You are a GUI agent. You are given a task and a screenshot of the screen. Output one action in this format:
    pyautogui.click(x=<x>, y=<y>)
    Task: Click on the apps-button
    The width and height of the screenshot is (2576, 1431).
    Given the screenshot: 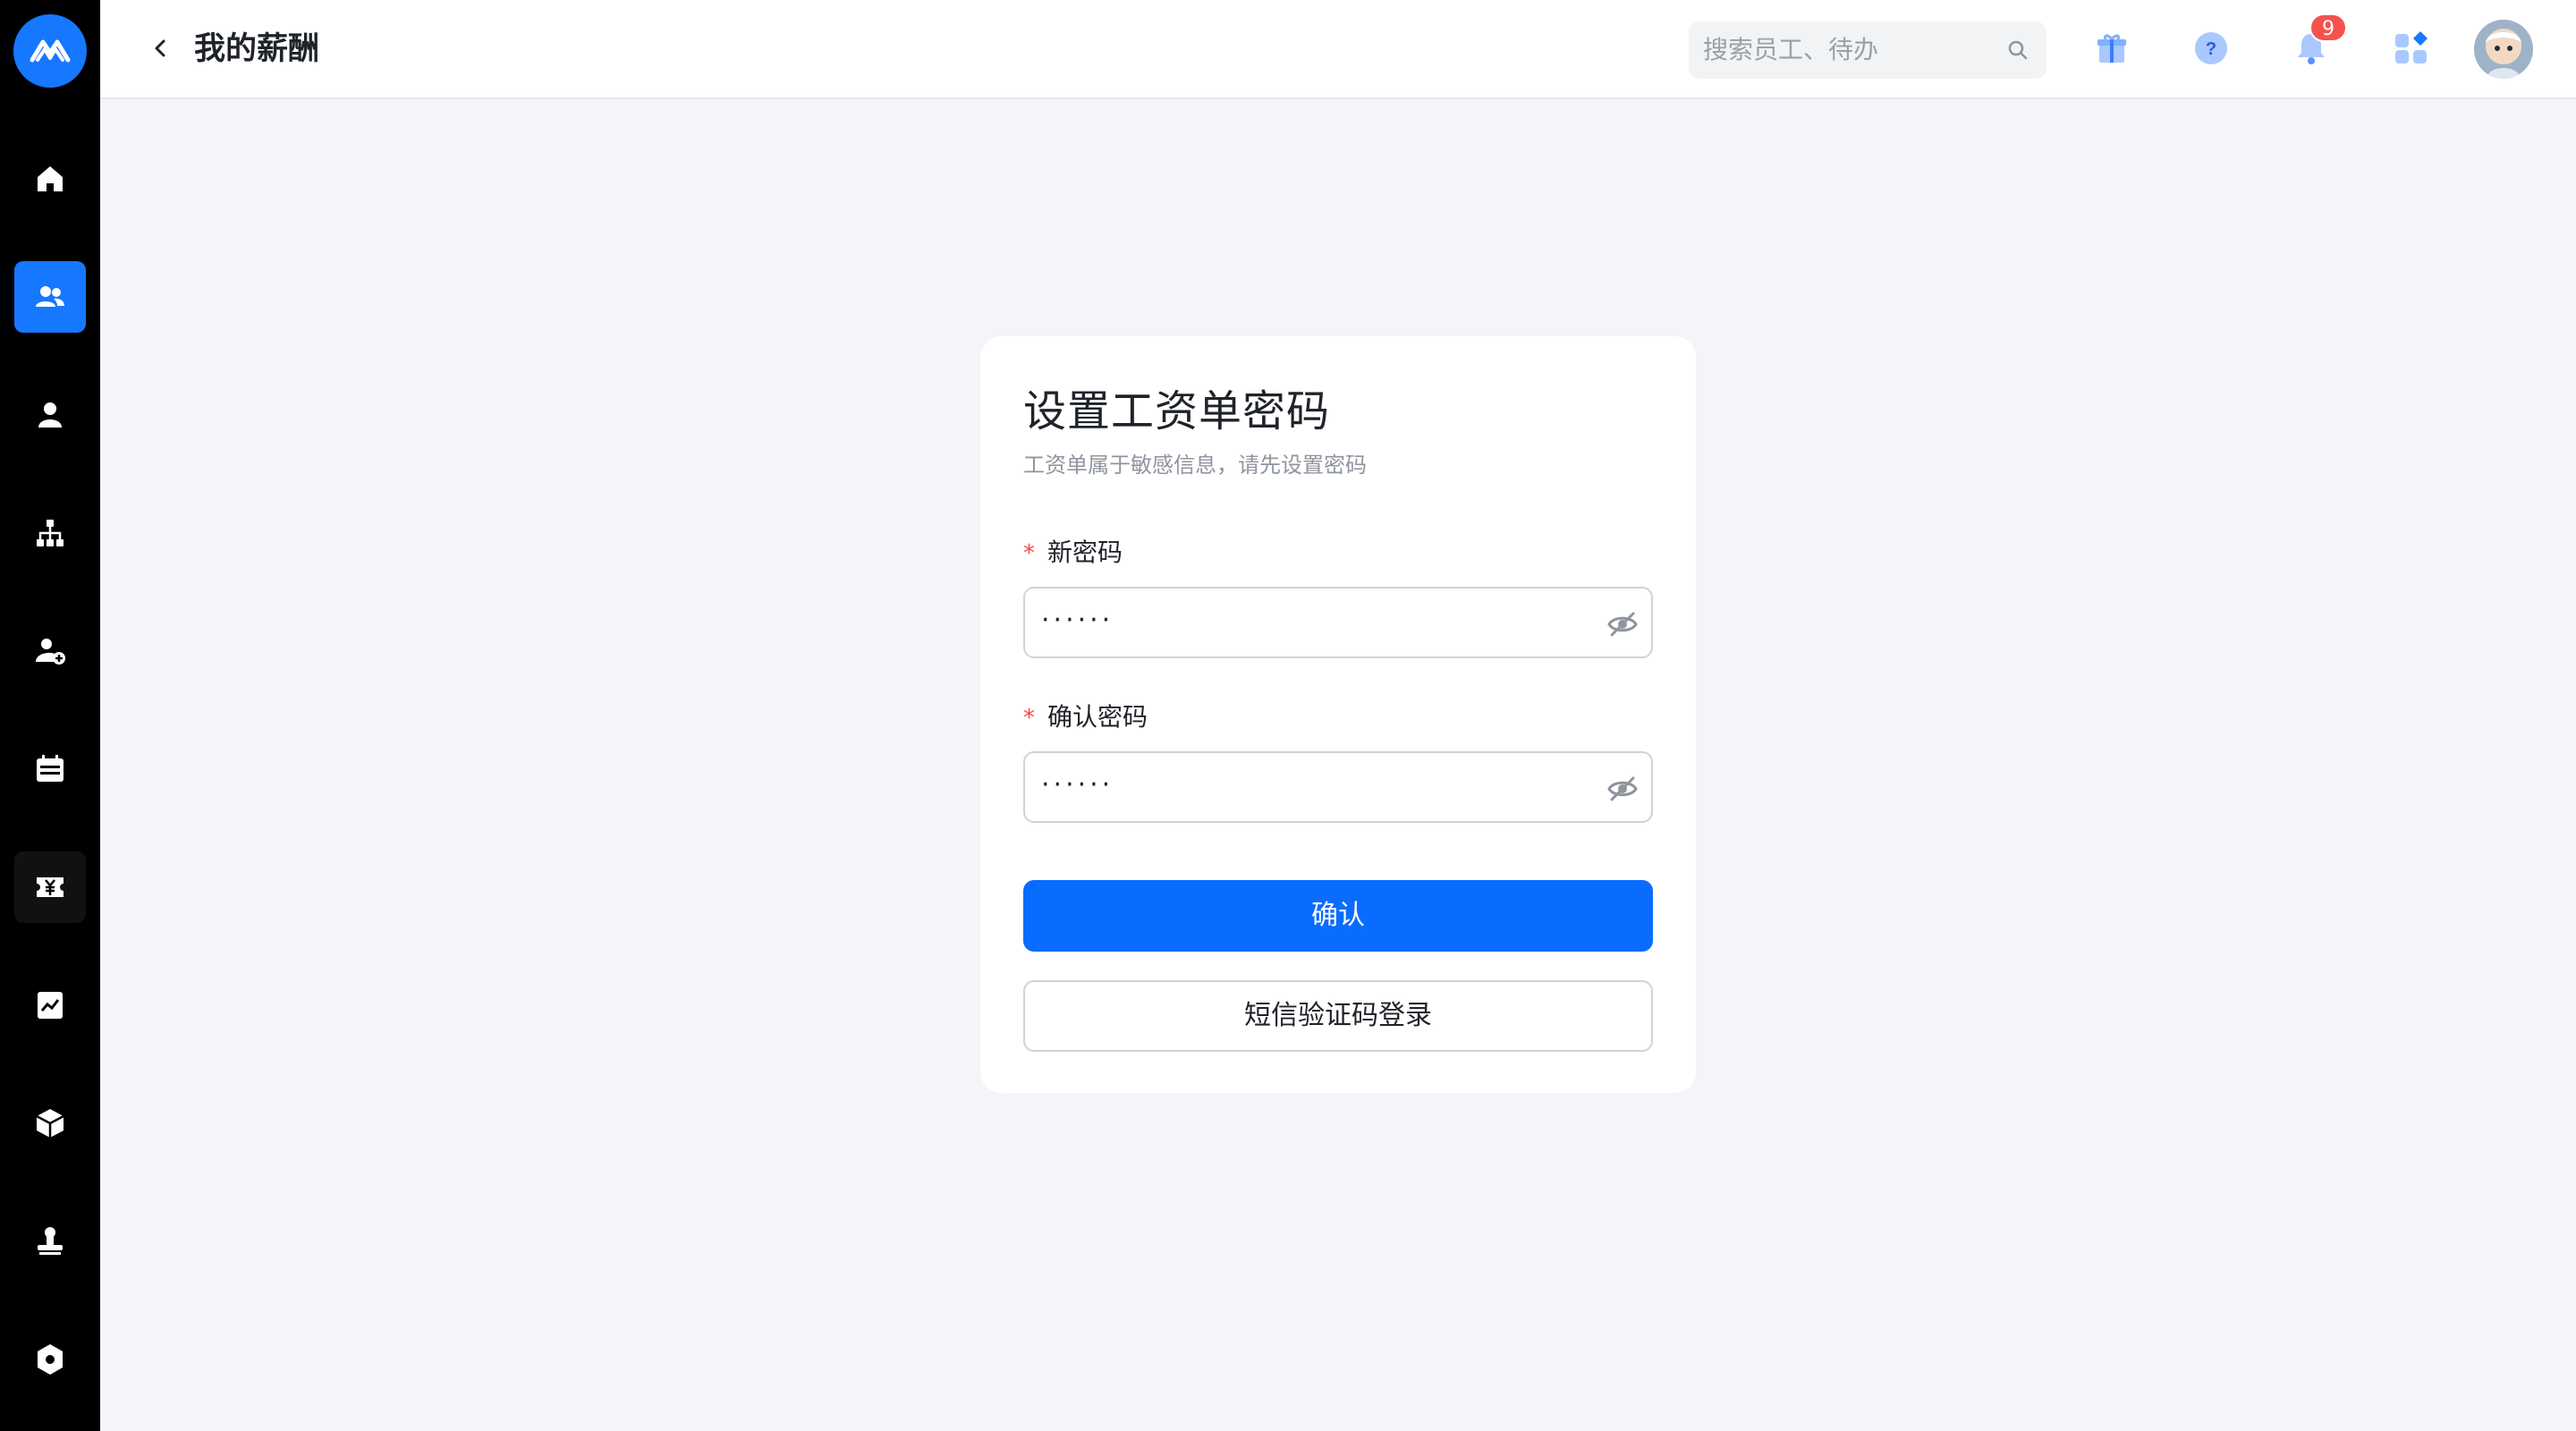 What is the action you would take?
    pyautogui.click(x=2411, y=48)
    